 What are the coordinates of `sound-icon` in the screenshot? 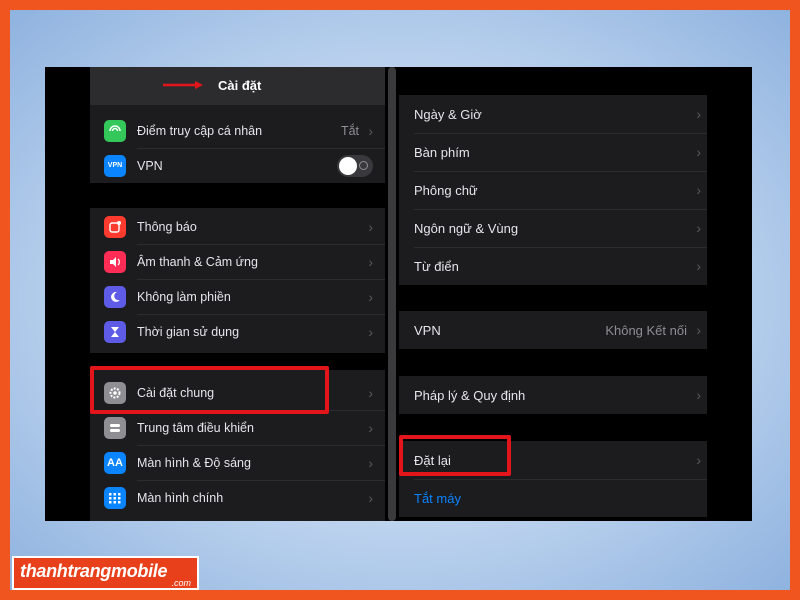 It's located at (115, 261).